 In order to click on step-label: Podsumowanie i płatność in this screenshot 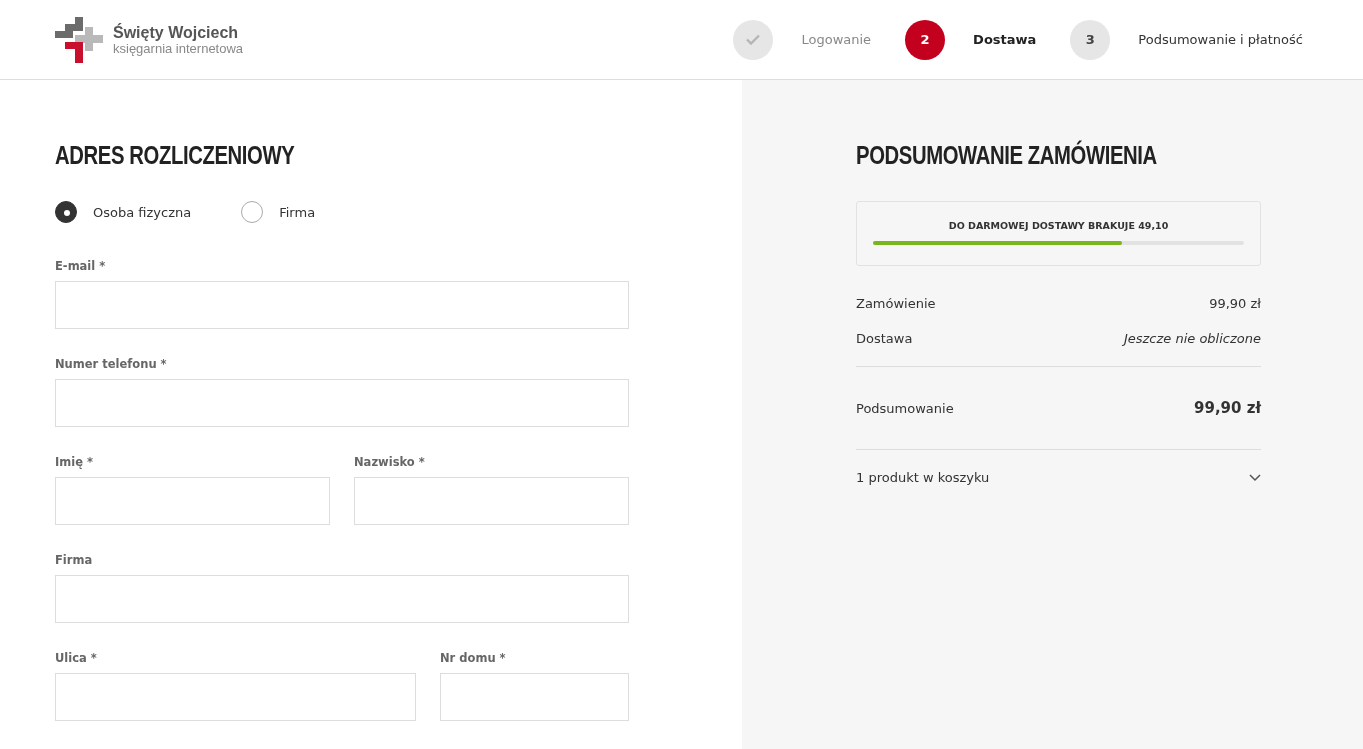, I will do `click(1220, 39)`.